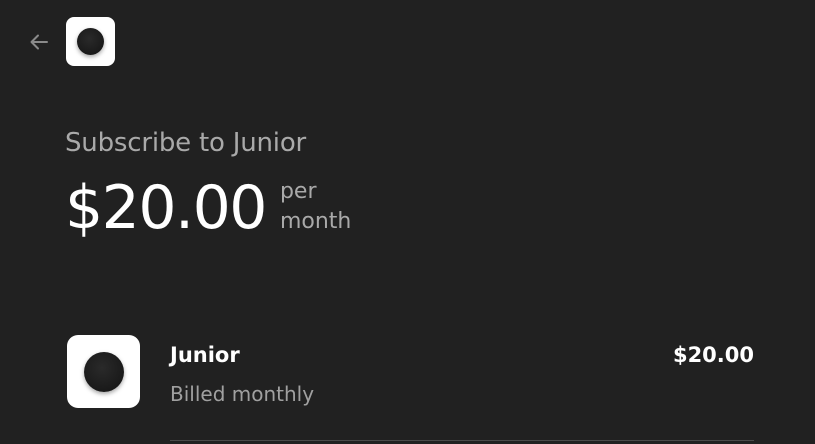 The width and height of the screenshot is (815, 444). What do you see at coordinates (315, 206) in the screenshot?
I see `price-period: per month` at bounding box center [315, 206].